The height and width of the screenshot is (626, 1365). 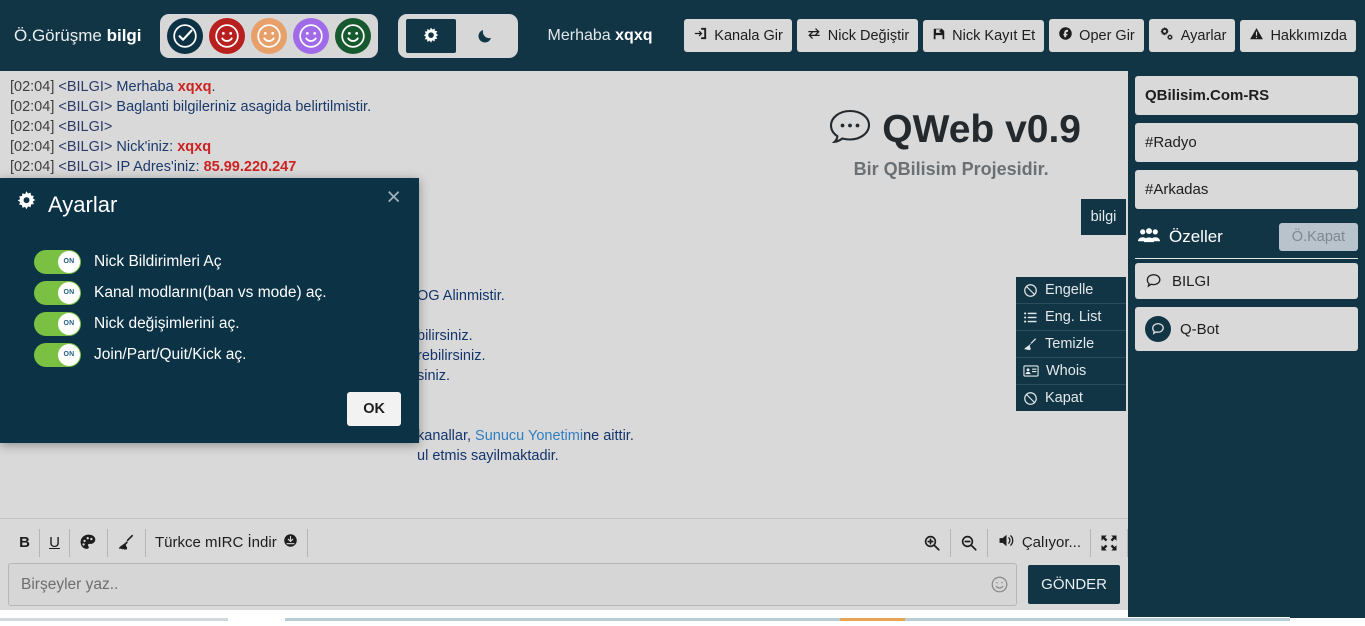 I want to click on sign-in-icon, so click(x=700, y=35).